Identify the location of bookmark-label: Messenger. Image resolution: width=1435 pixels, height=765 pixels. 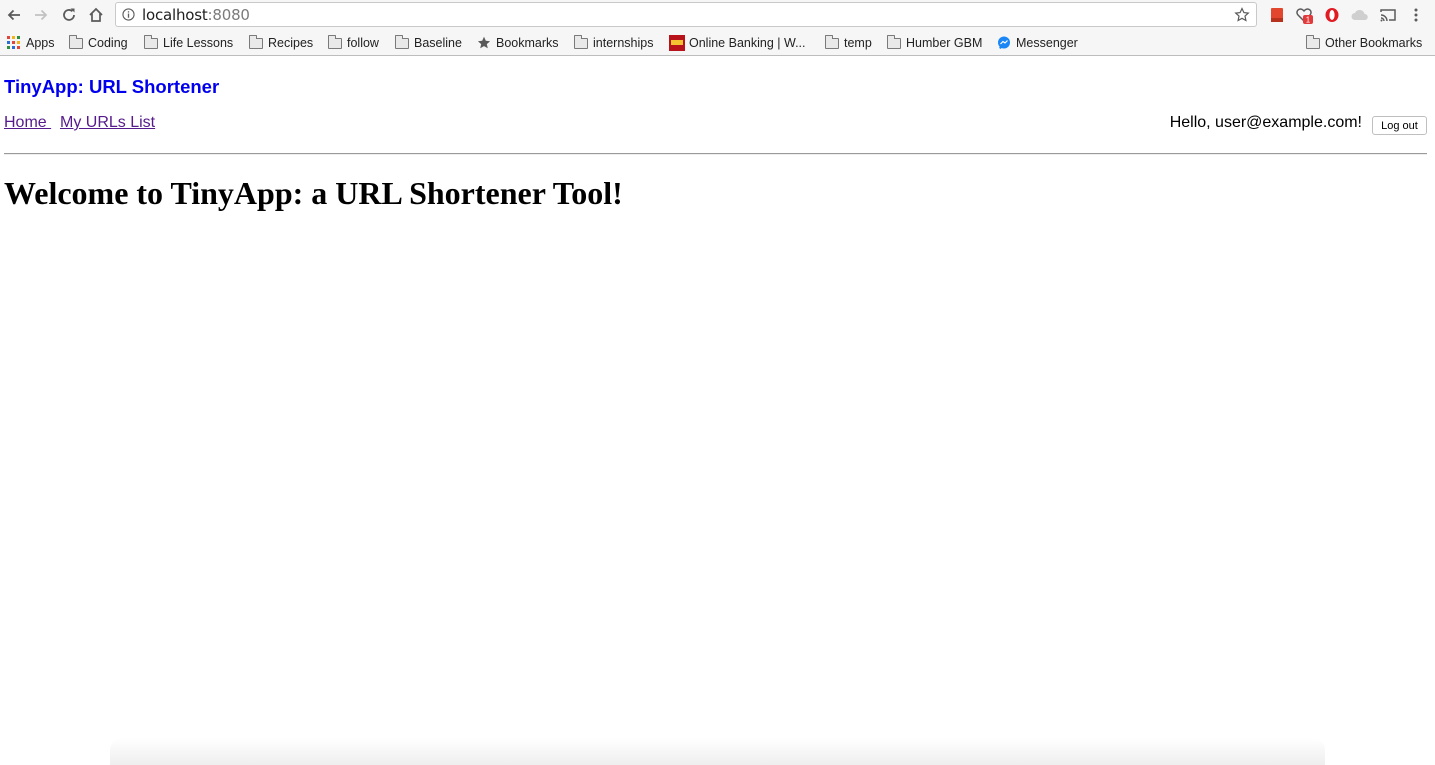
(1047, 43).